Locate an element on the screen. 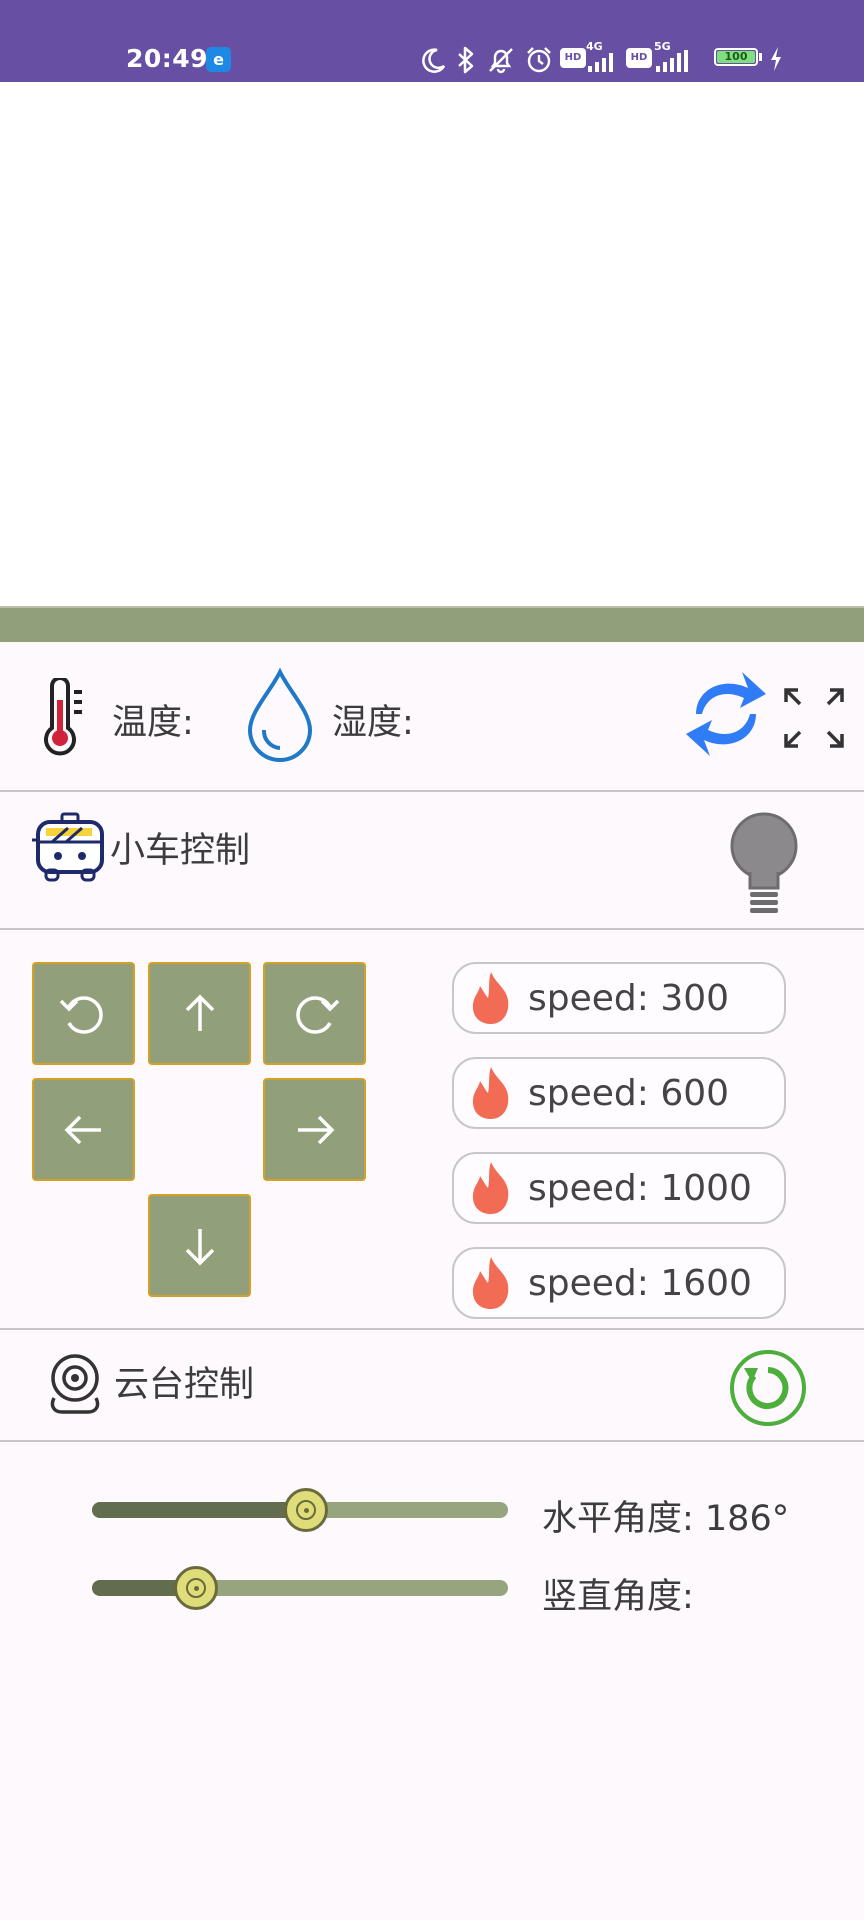 The image size is (864, 1920). fullscreen-icon is located at coordinates (814, 718).